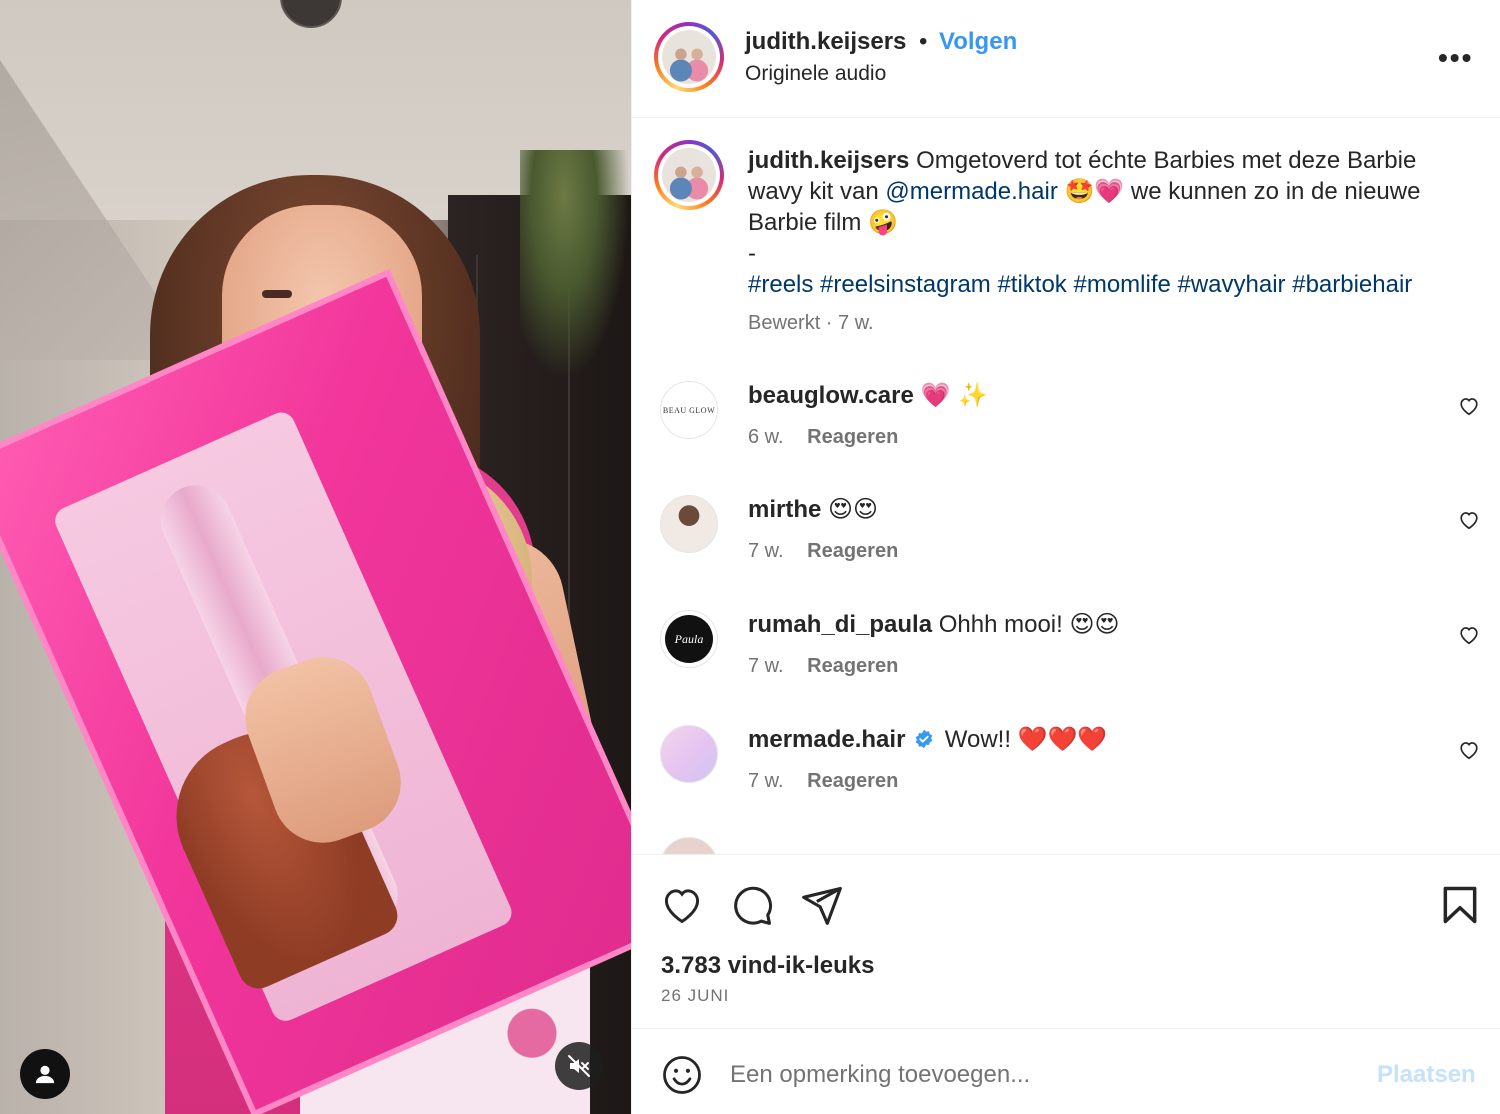  I want to click on comment-text: Ohhh mooi!, so click(1000, 624).